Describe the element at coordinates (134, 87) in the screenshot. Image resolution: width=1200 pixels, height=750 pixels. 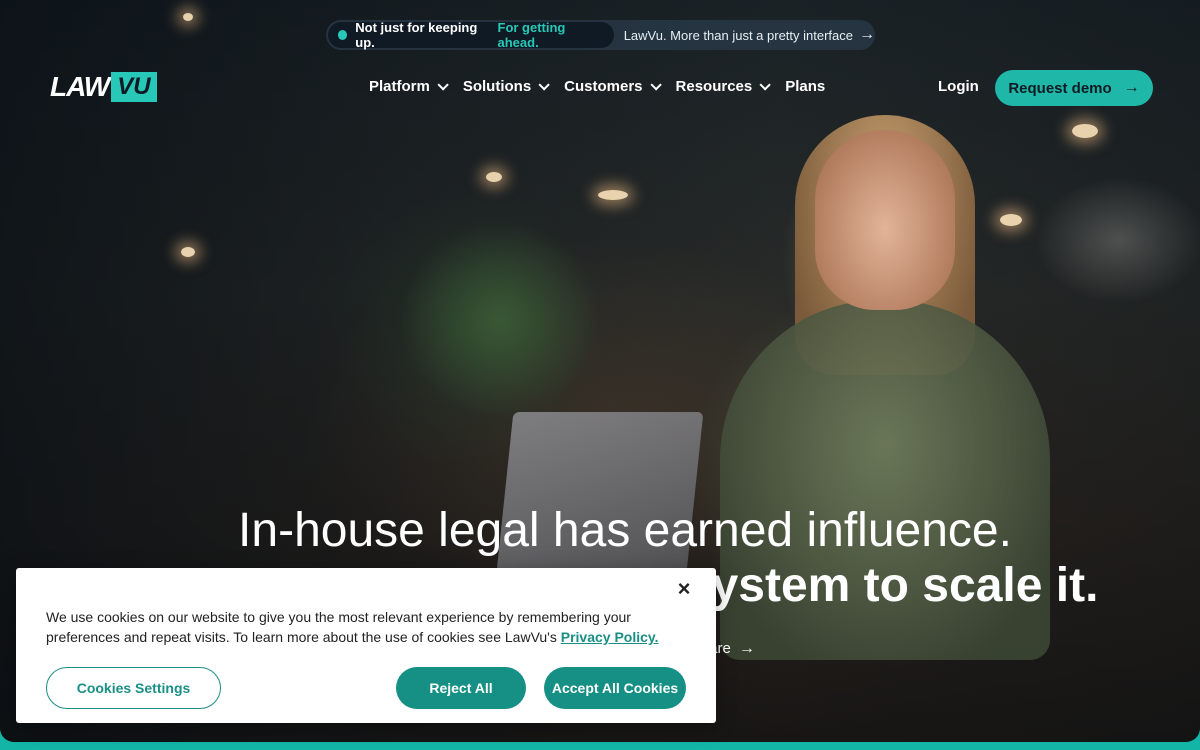
I see `logo-vu-text: VU` at that location.